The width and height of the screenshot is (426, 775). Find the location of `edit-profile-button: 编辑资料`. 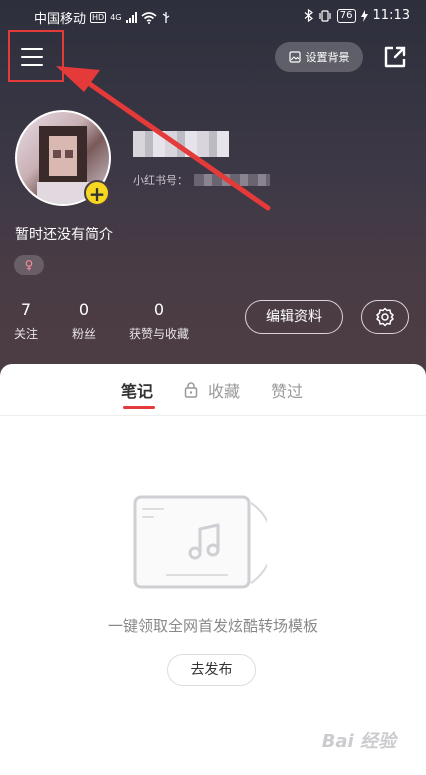

edit-profile-button: 编辑资料 is located at coordinates (294, 317).